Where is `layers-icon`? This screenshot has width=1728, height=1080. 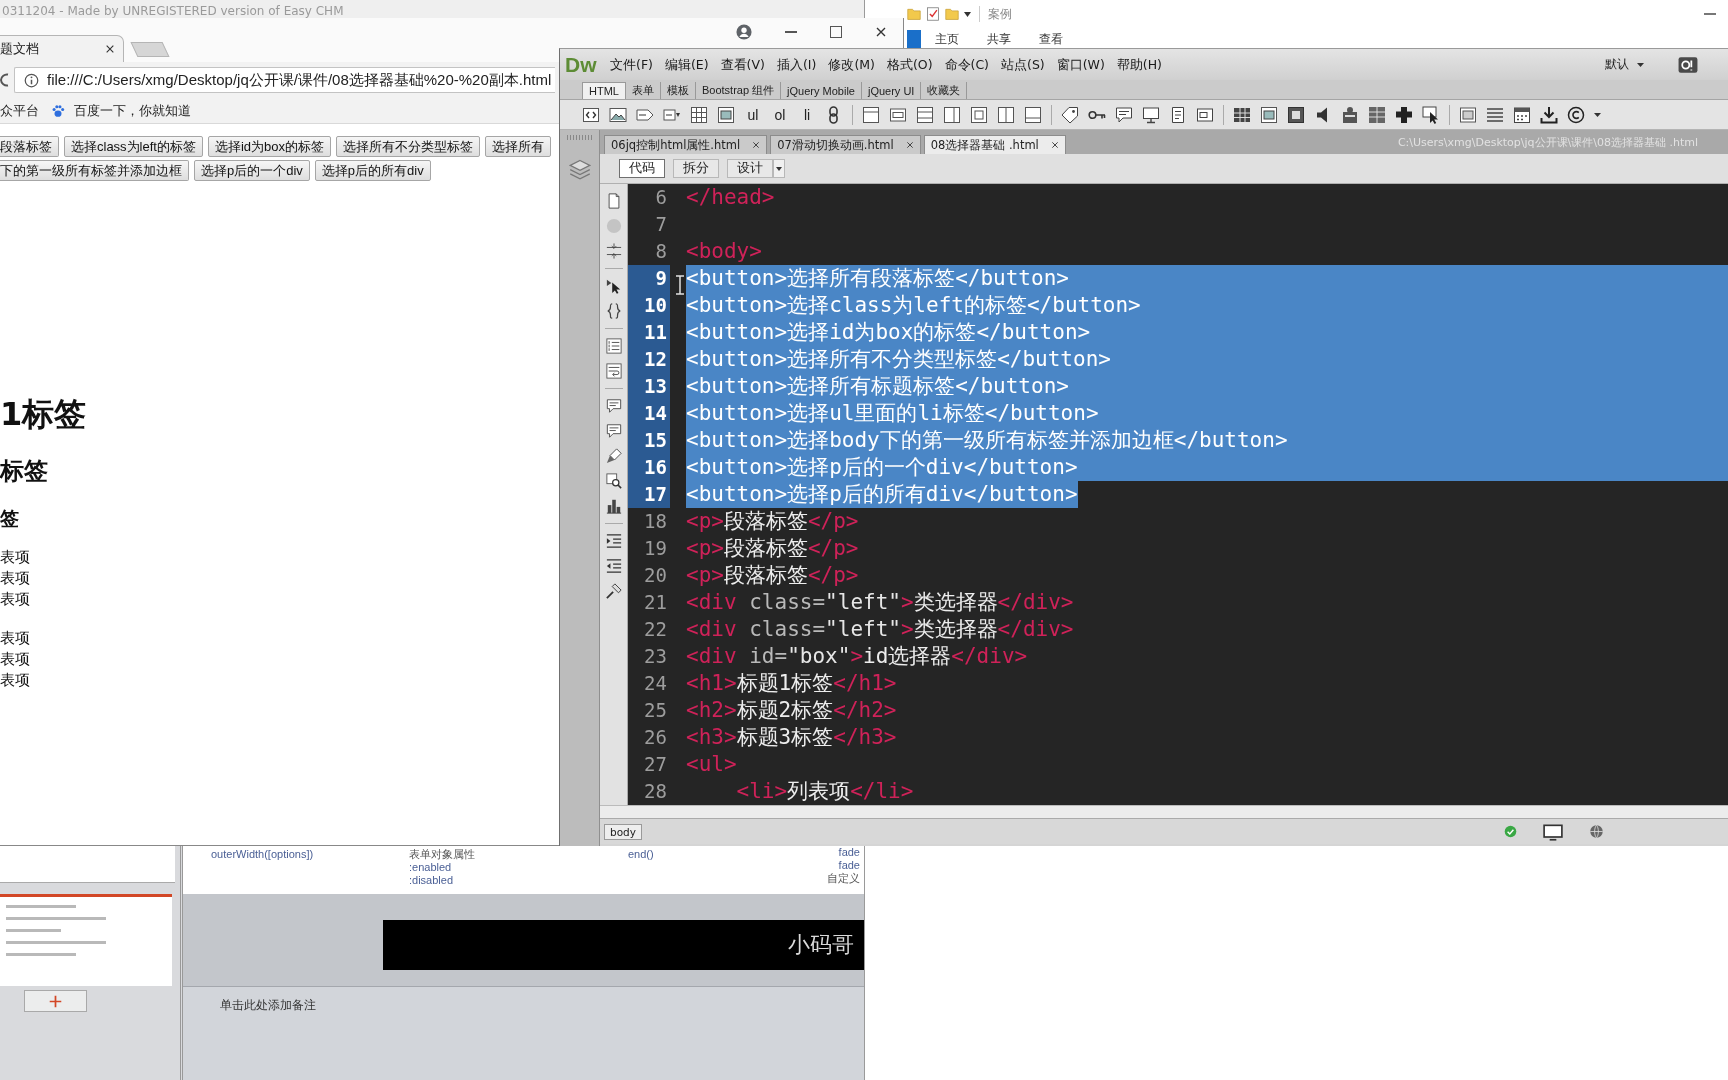
layers-icon is located at coordinates (579, 169).